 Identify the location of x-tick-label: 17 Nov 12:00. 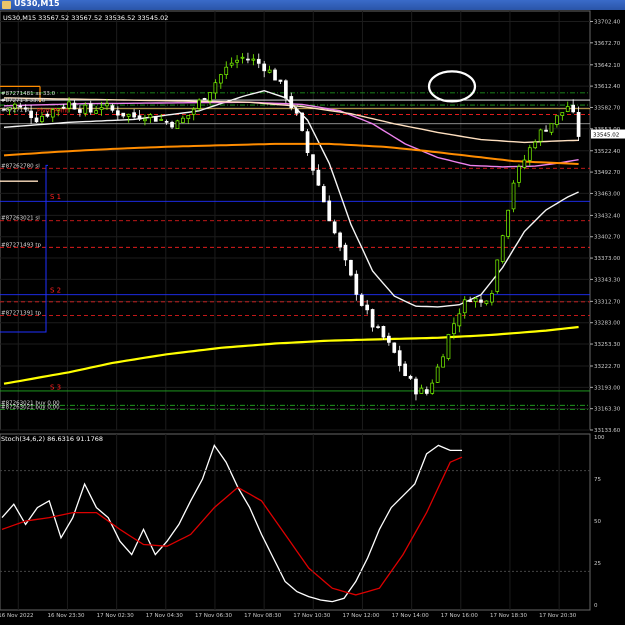
(361, 616).